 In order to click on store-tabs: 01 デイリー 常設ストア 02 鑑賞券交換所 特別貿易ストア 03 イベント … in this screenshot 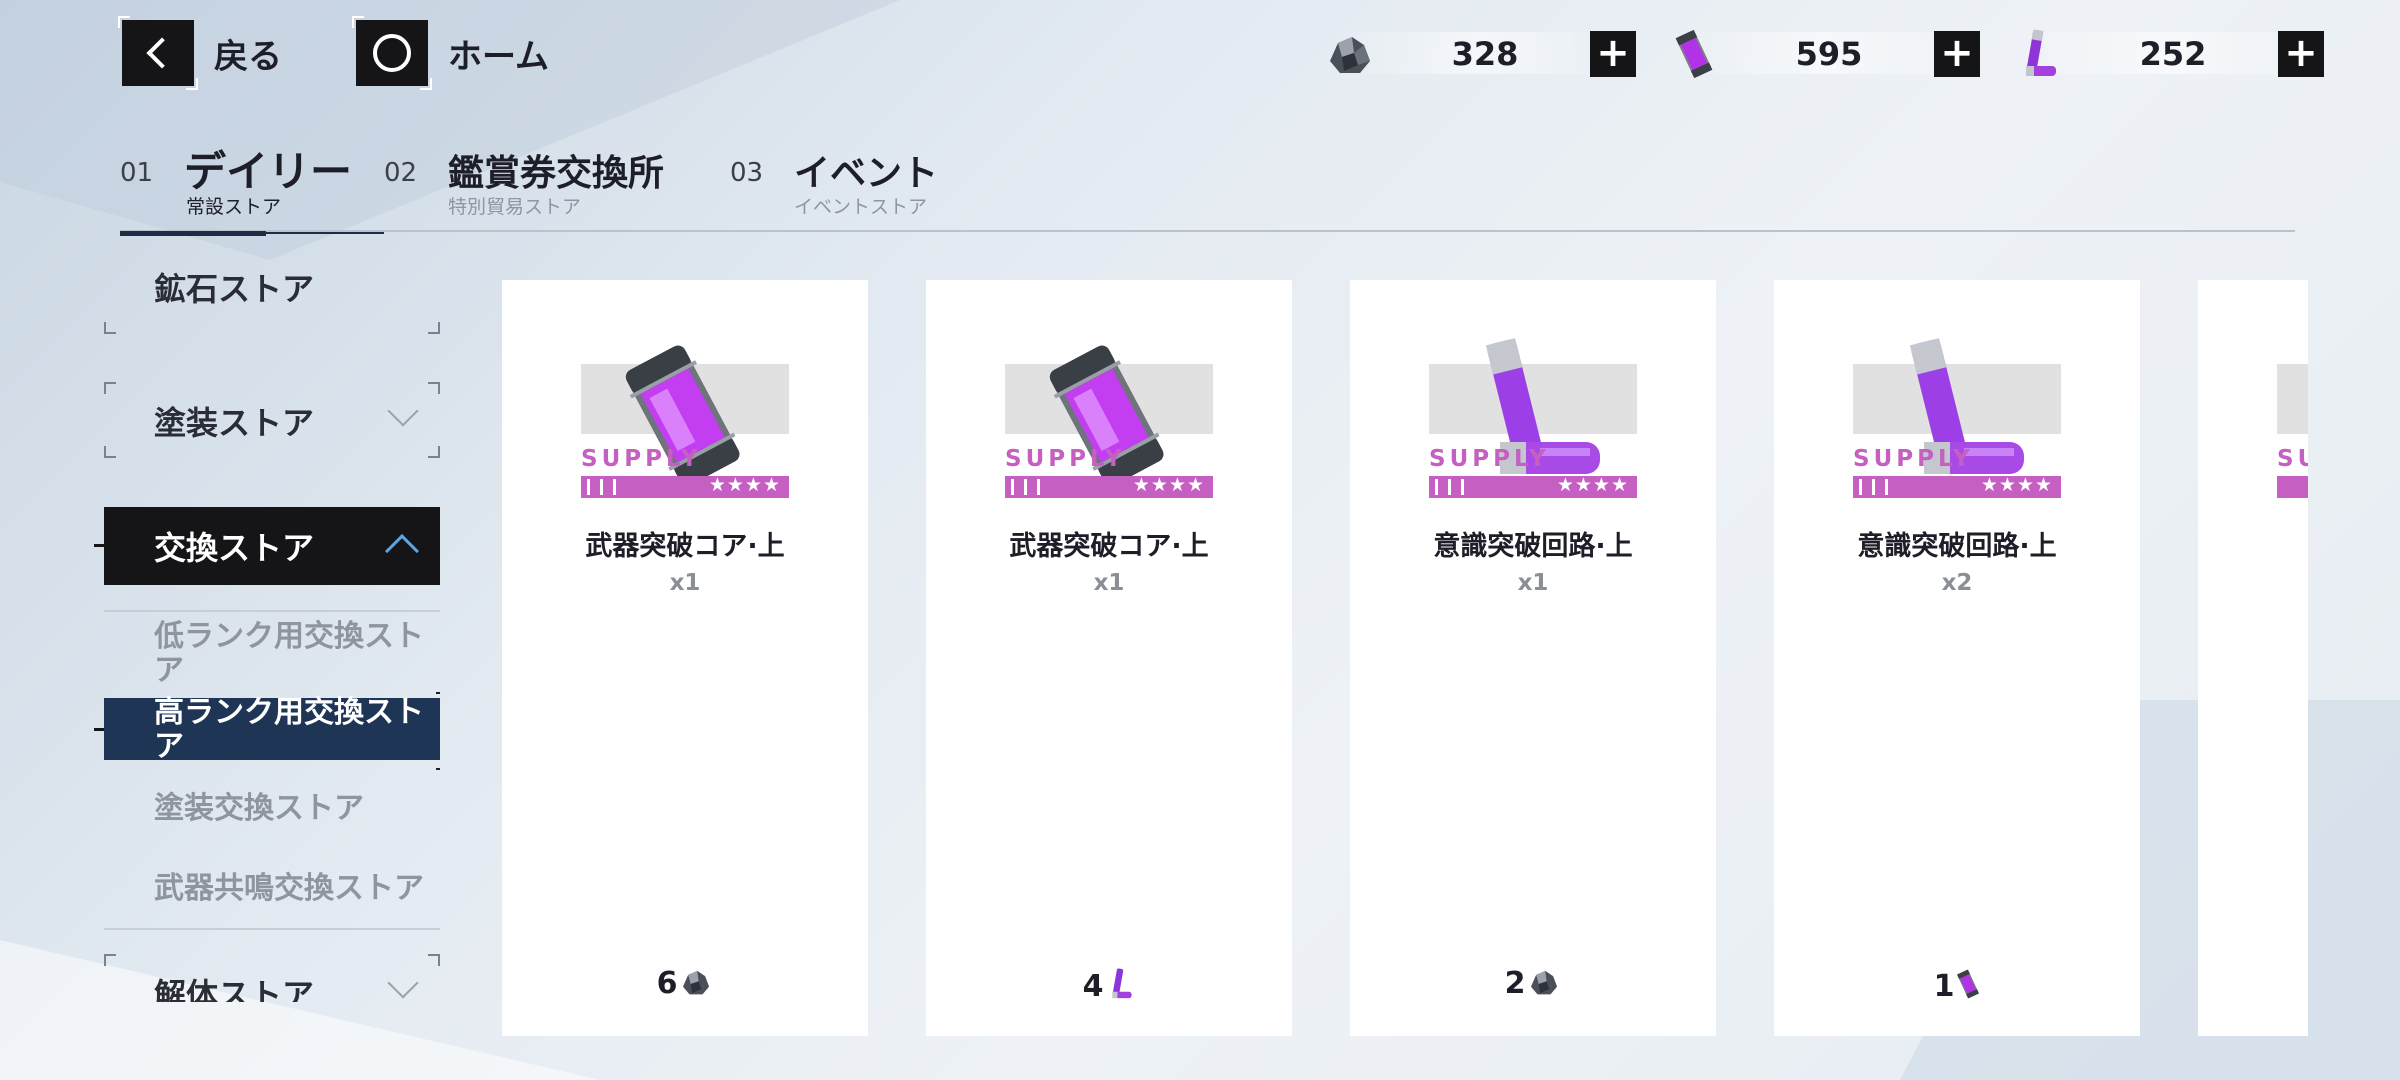, I will do `click(1207, 188)`.